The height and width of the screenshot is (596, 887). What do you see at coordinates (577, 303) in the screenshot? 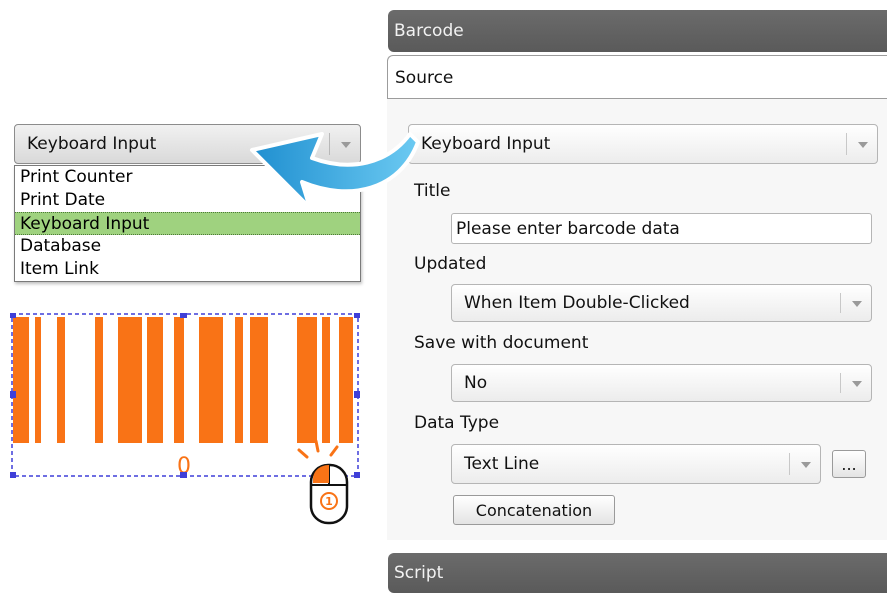
I see `updated-combo-value: When Item Double-Clicked` at bounding box center [577, 303].